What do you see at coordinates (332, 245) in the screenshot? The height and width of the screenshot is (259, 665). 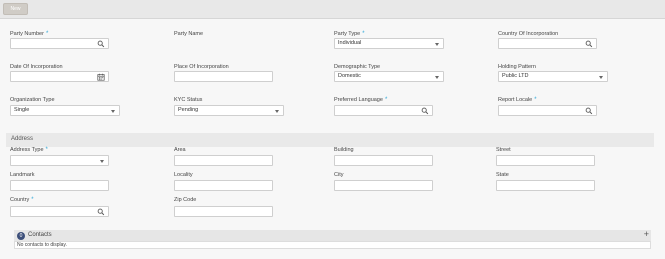 I see `contacts-list: No contacts to display.` at bounding box center [332, 245].